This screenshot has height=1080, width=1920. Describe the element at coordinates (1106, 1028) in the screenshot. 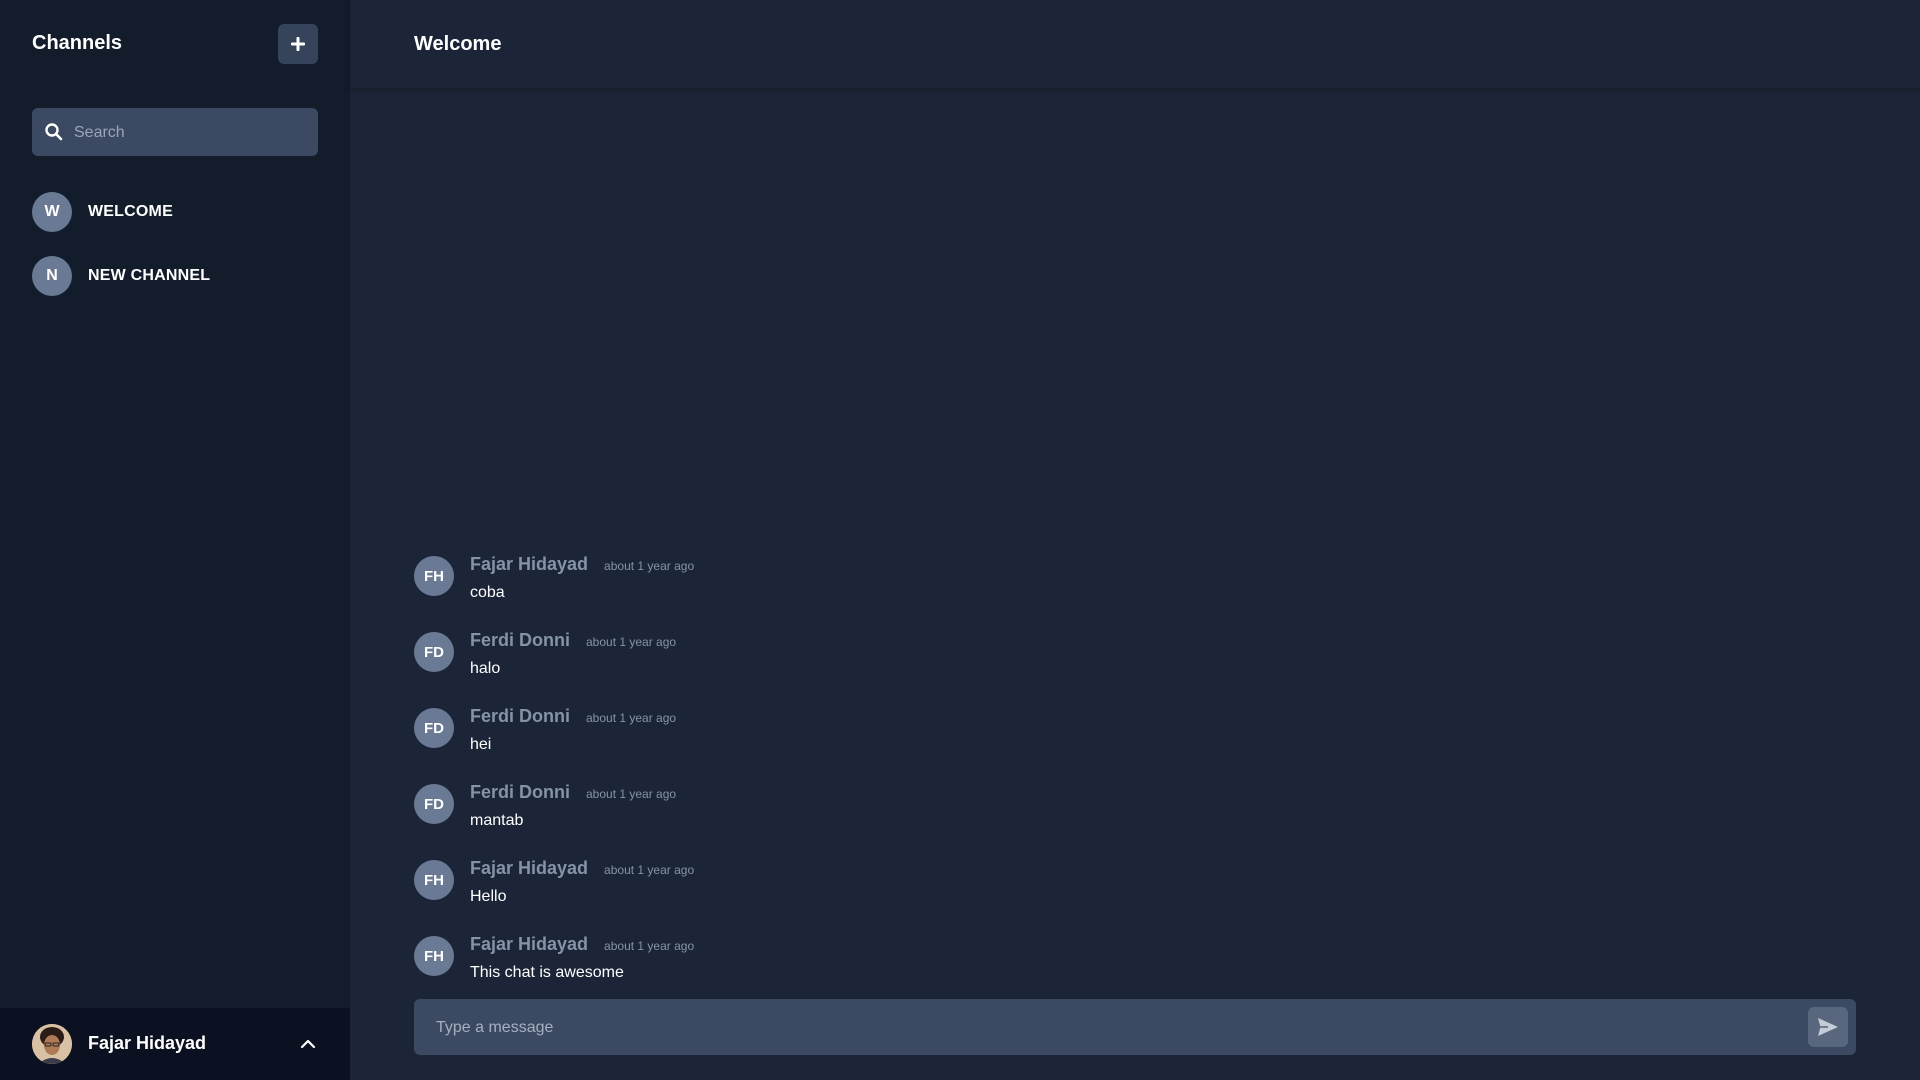

I see `message-input` at that location.